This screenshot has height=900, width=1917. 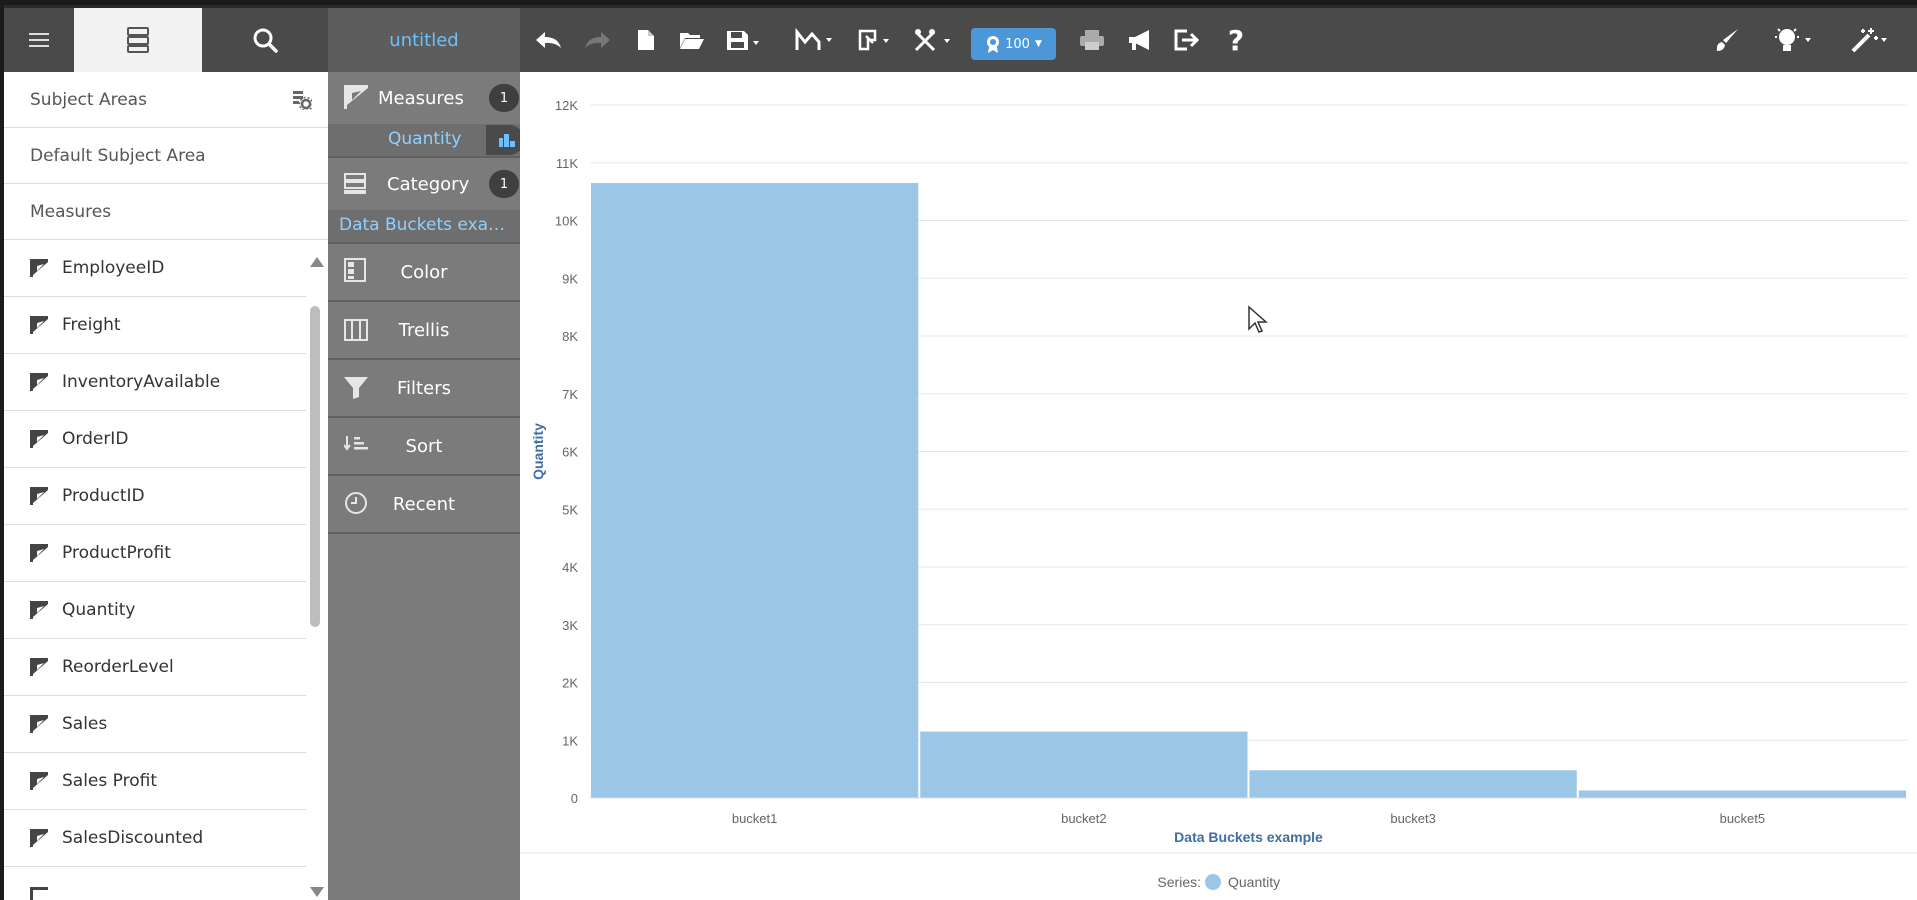 I want to click on y-tick-label: 8K, so click(x=570, y=336).